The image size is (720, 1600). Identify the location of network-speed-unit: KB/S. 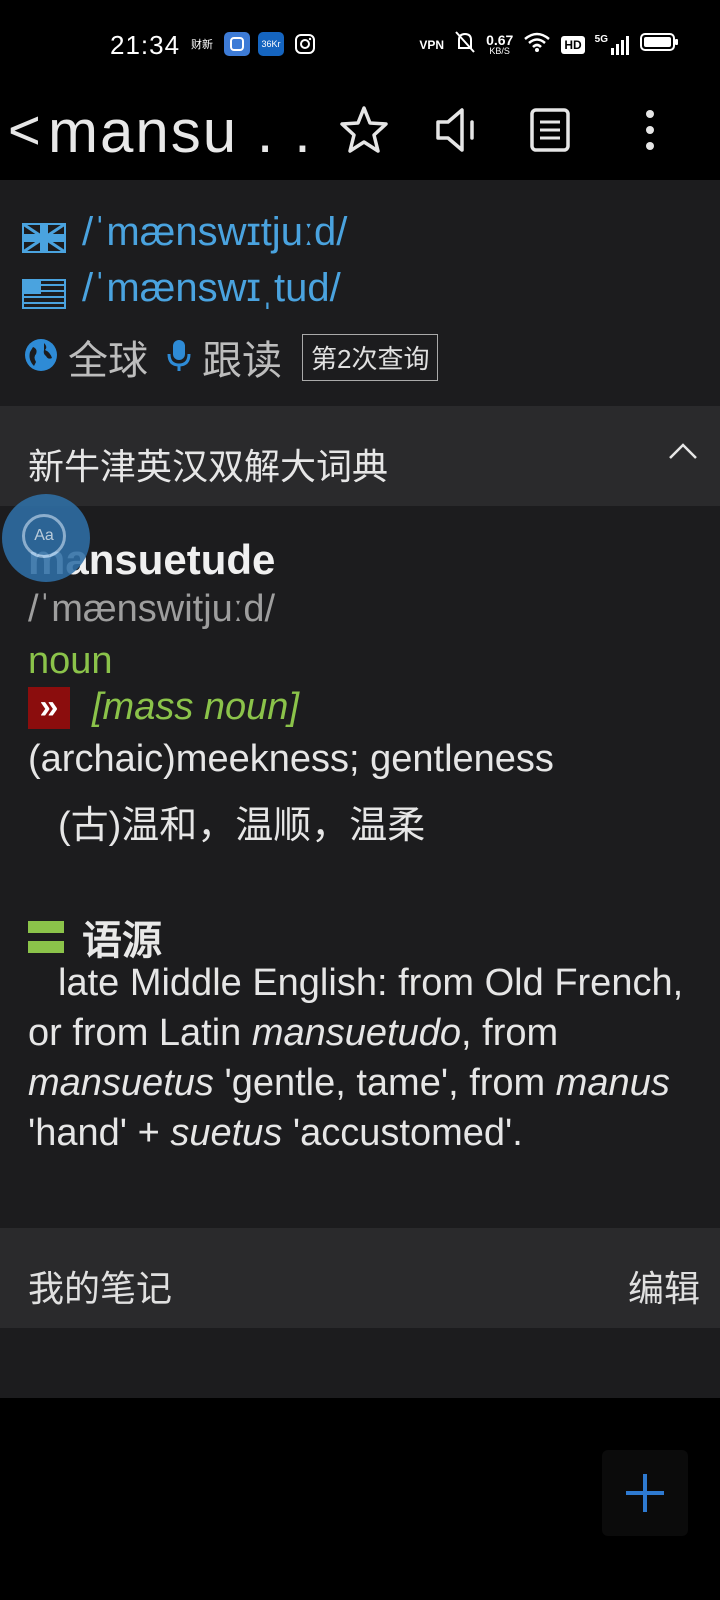
(499, 51).